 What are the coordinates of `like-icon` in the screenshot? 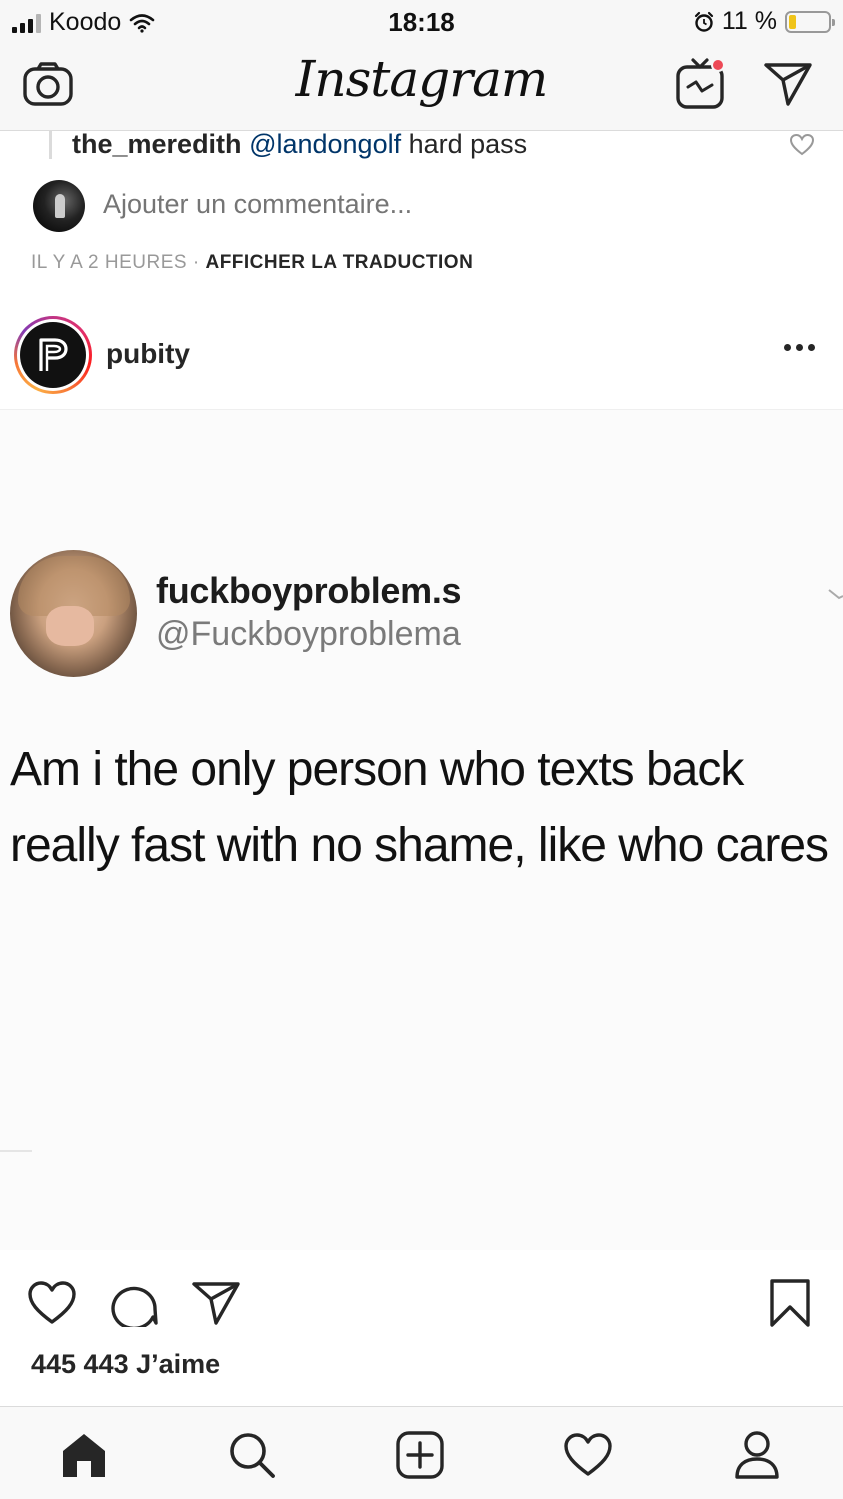 It's located at (52, 1303).